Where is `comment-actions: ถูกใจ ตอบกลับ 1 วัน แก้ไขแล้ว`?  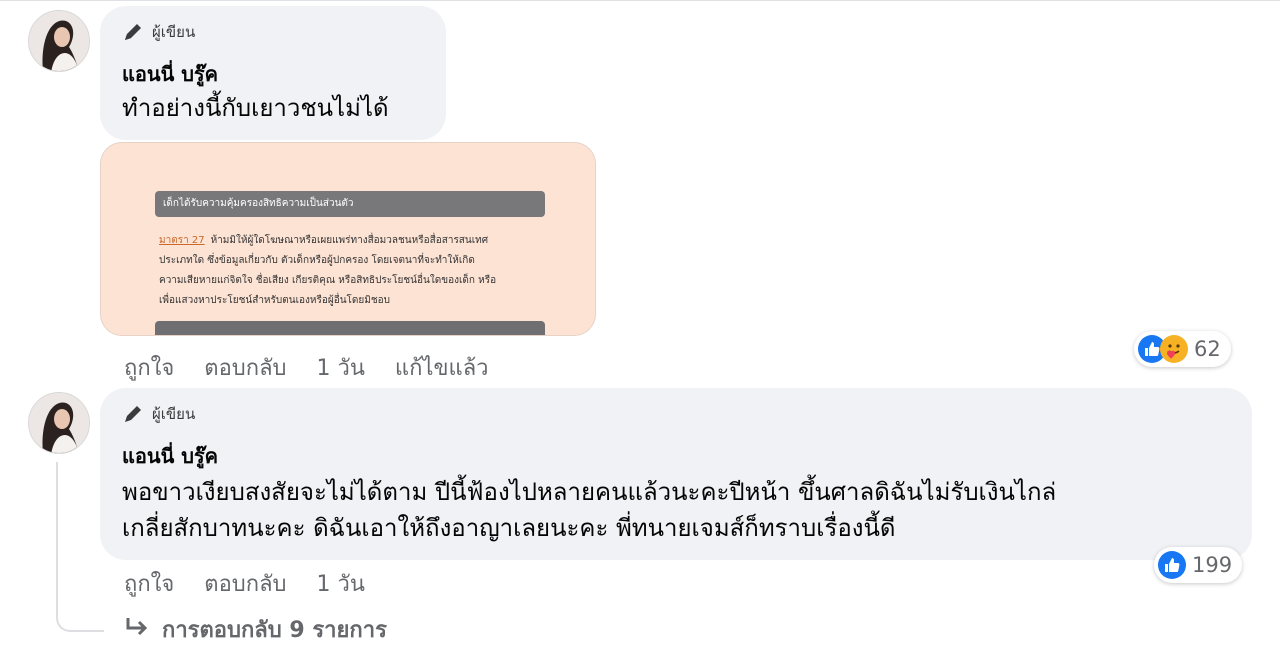 comment-actions: ถูกใจ ตอบกลับ 1 วัน แก้ไขแล้ว is located at coordinates (321, 367).